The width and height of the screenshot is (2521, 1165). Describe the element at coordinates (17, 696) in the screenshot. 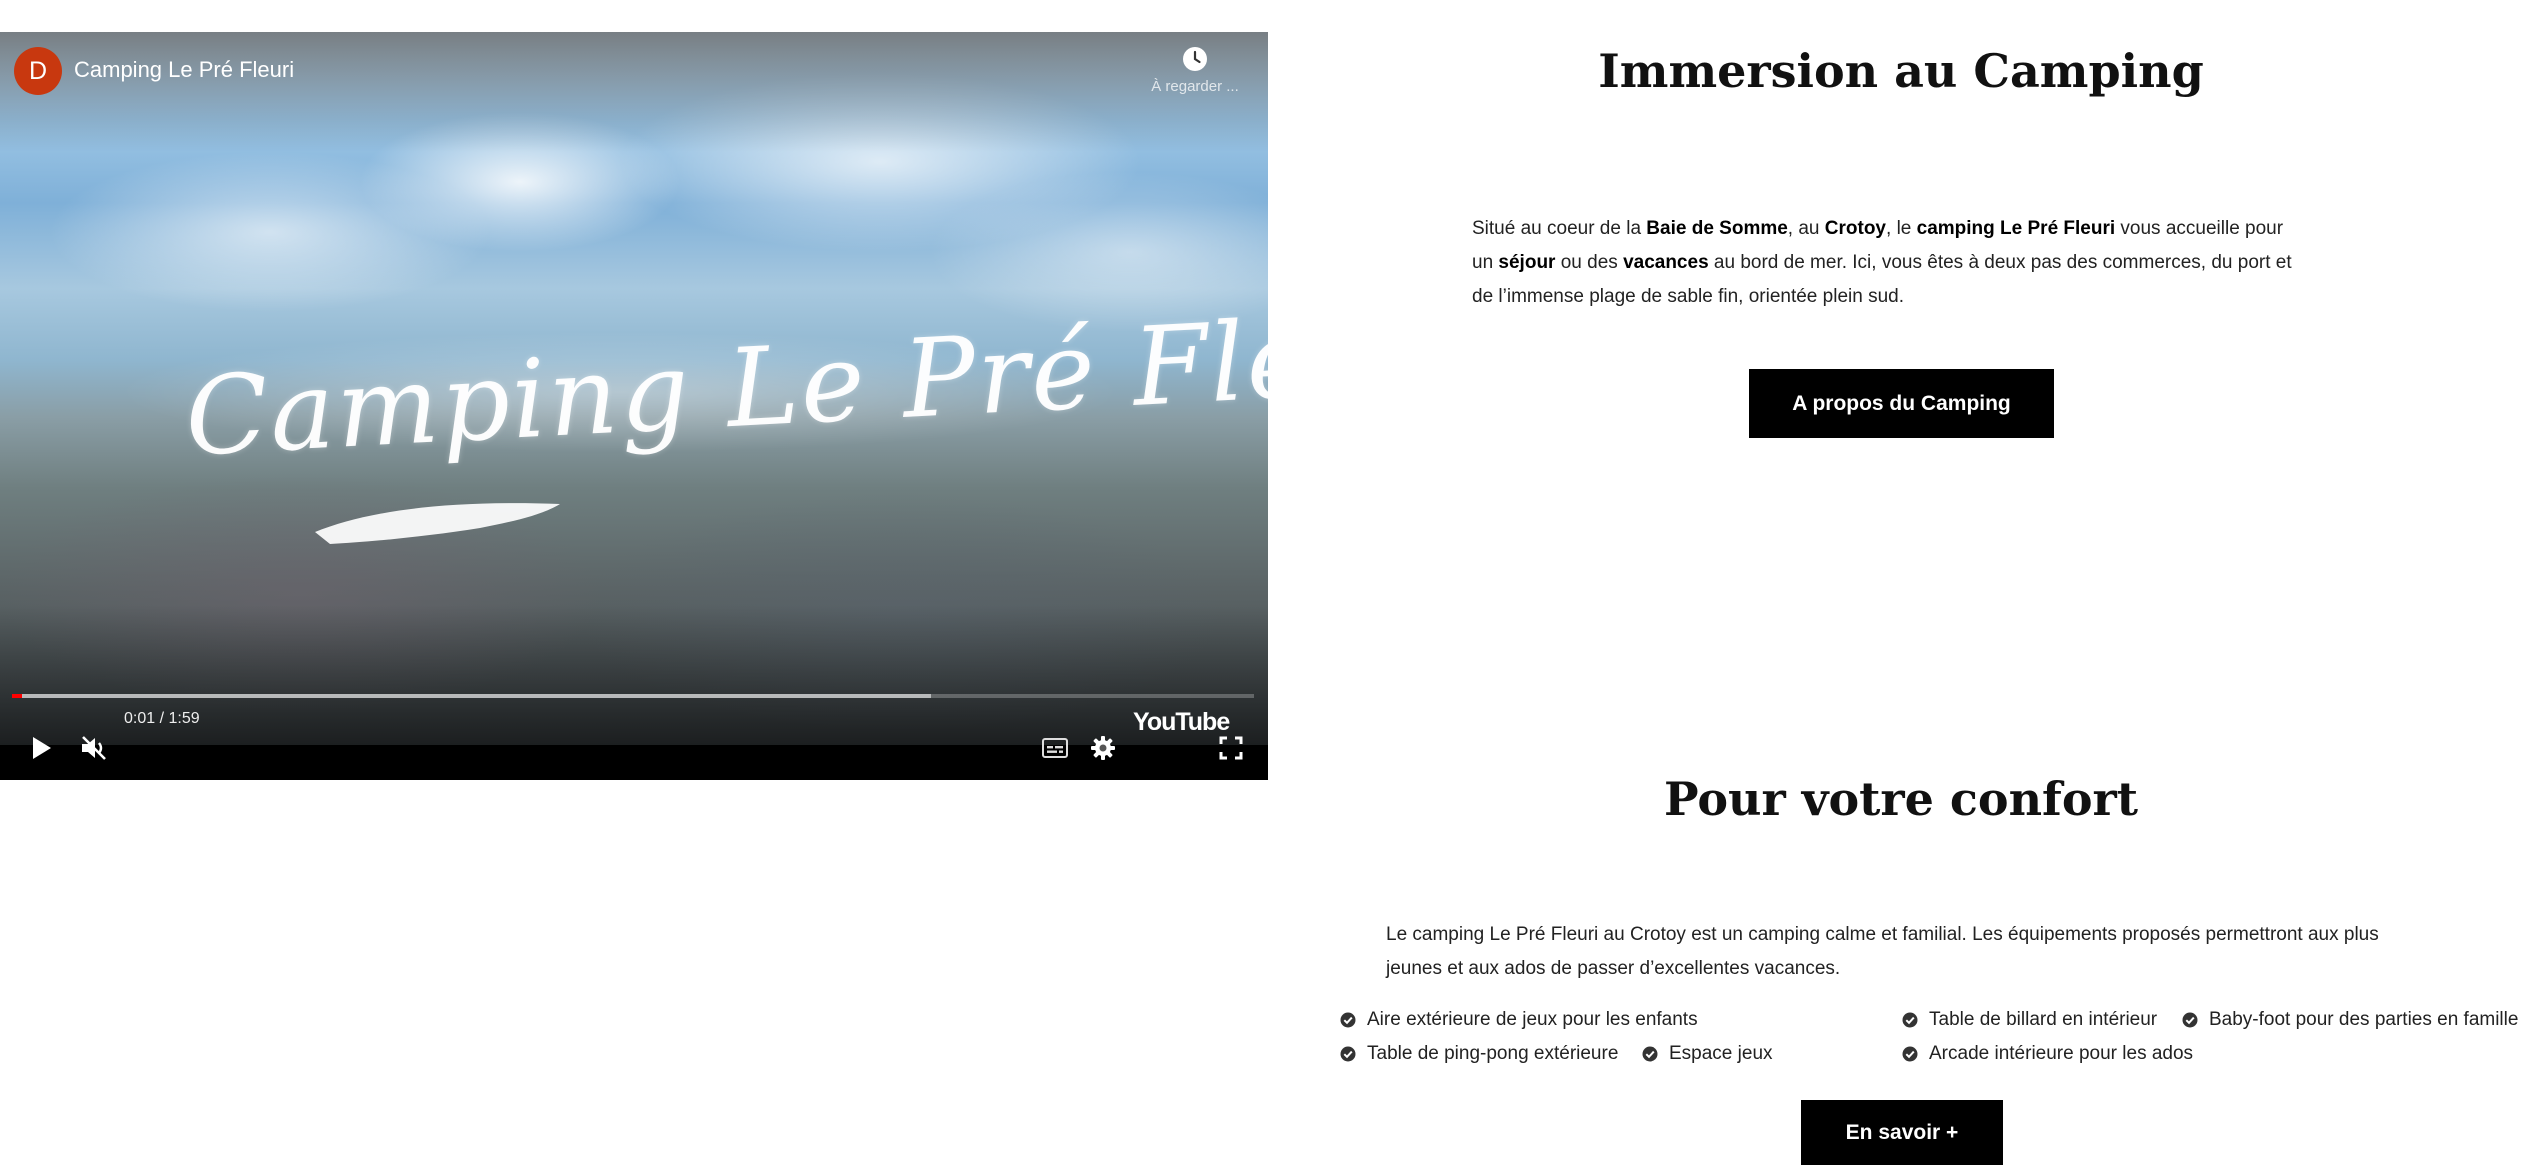

I see `progress-played` at that location.